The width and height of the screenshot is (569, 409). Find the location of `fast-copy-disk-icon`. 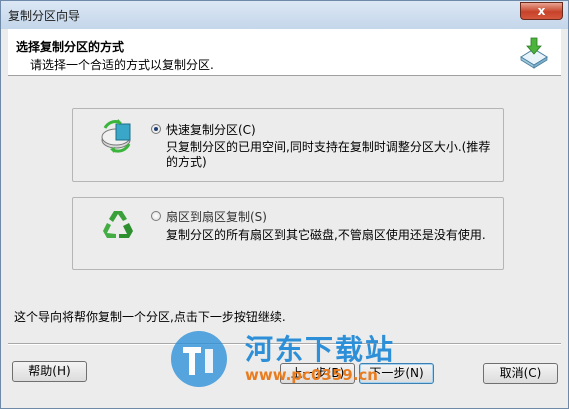

fast-copy-disk-icon is located at coordinates (116, 136).